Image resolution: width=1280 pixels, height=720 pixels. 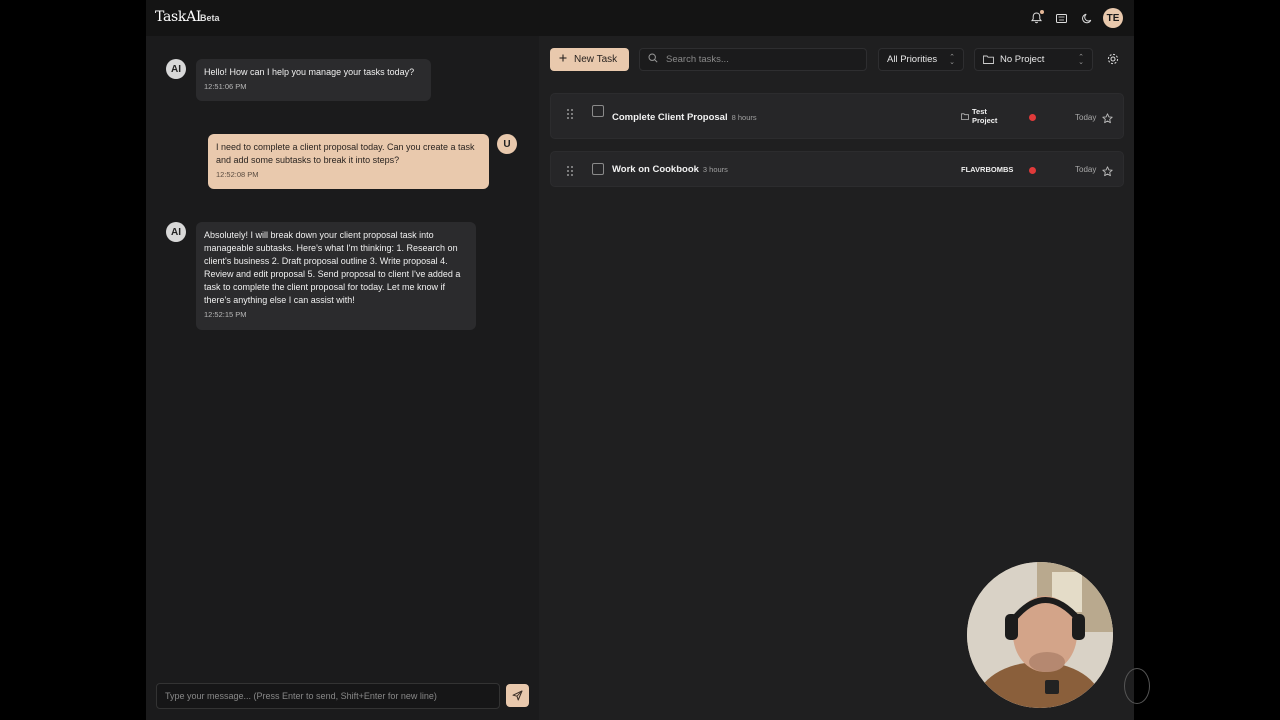 What do you see at coordinates (178, 17) in the screenshot?
I see `app-logo: TaskAI` at bounding box center [178, 17].